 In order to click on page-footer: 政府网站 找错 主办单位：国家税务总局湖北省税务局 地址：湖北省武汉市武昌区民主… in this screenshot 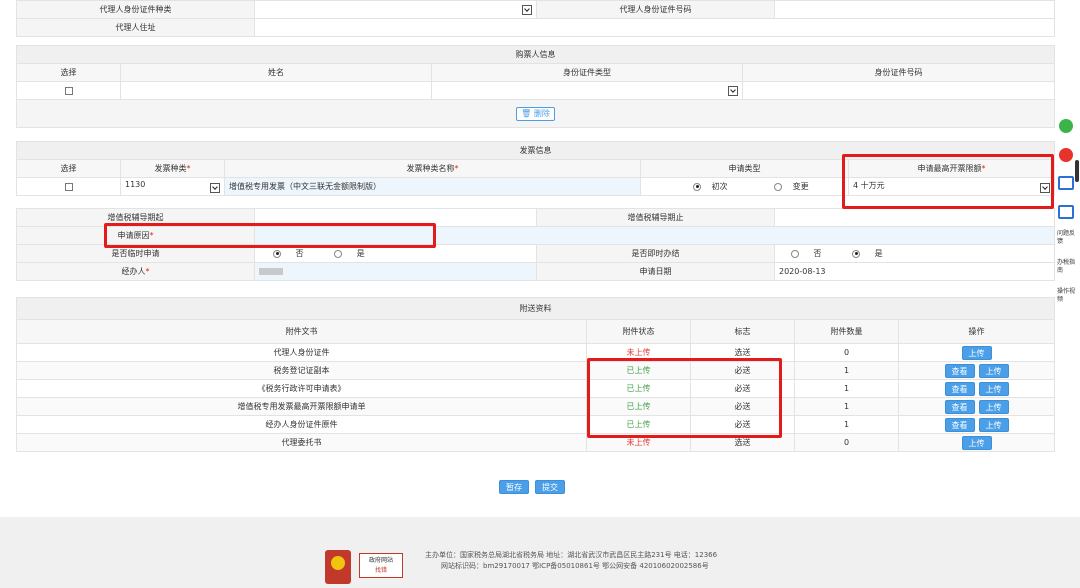, I will do `click(540, 552)`.